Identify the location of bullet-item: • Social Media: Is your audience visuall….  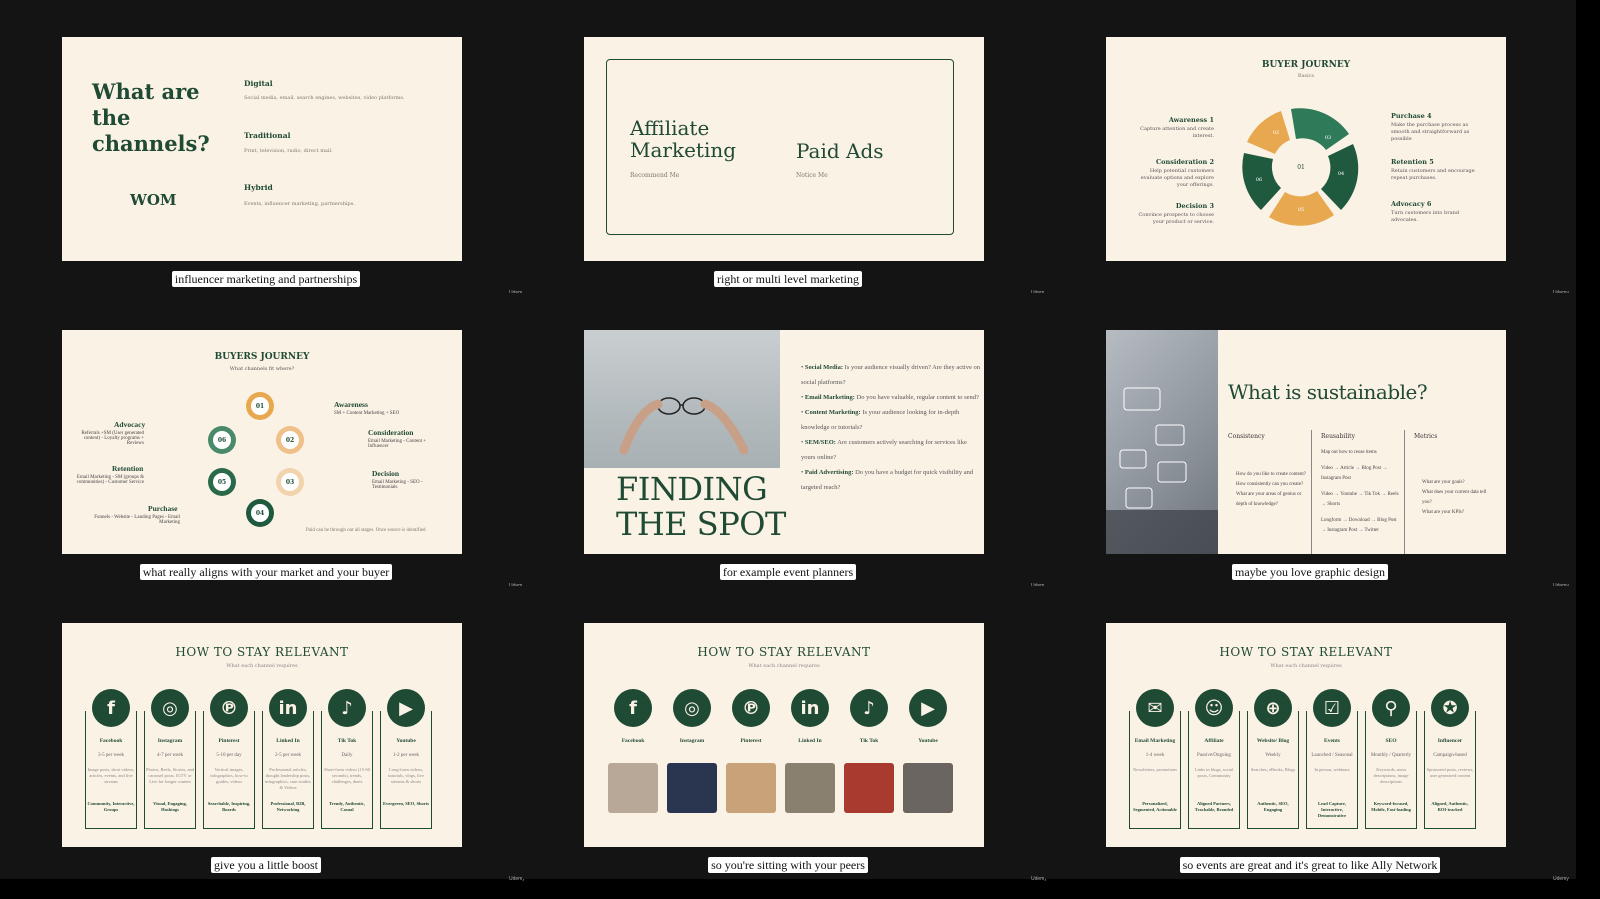
(890, 375).